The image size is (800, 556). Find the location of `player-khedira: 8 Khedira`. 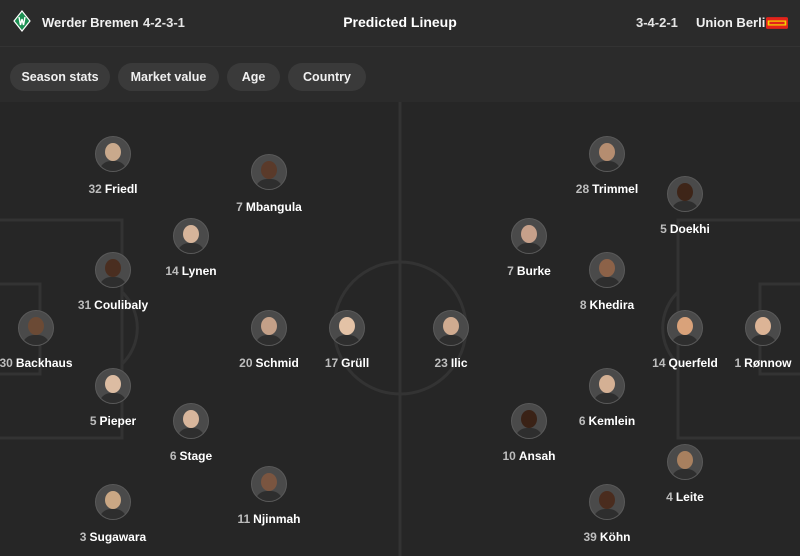

player-khedira: 8 Khedira is located at coordinates (607, 282).